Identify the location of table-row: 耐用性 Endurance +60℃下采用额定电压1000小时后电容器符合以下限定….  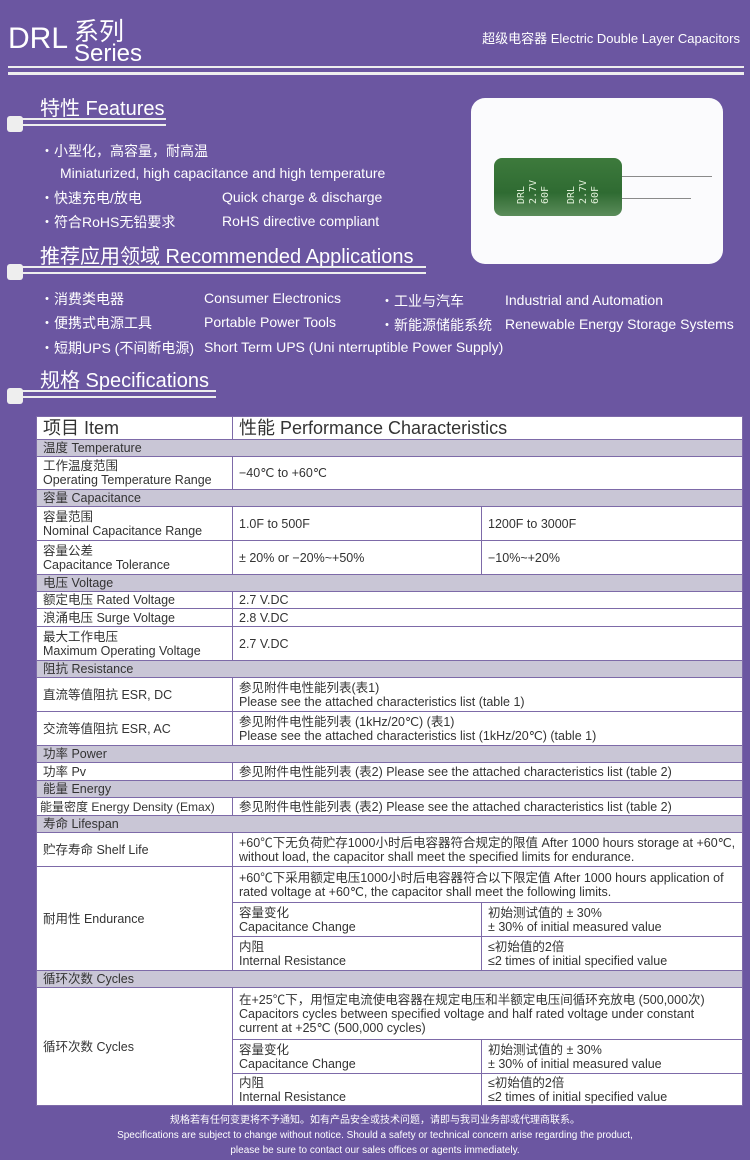
(390, 918).